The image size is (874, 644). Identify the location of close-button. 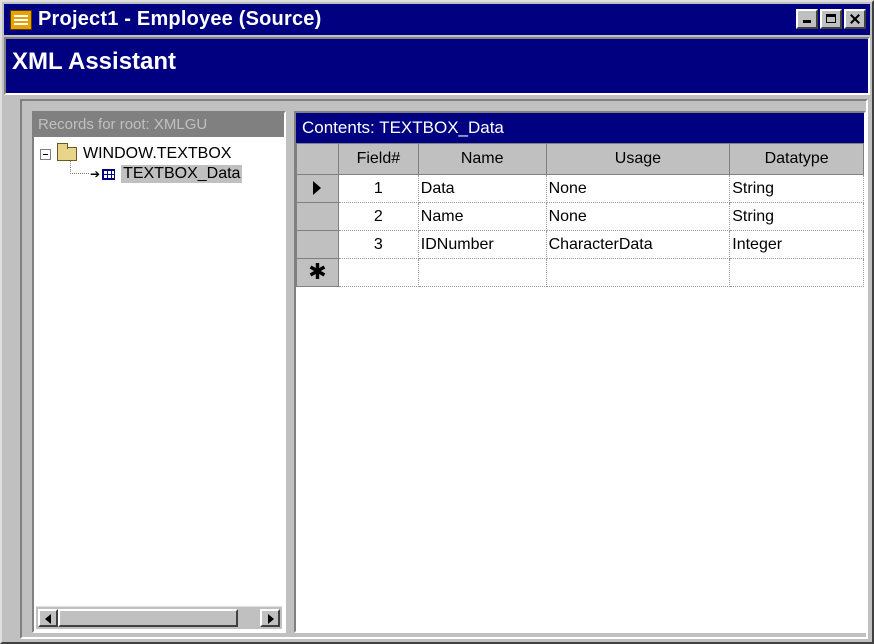
(855, 19).